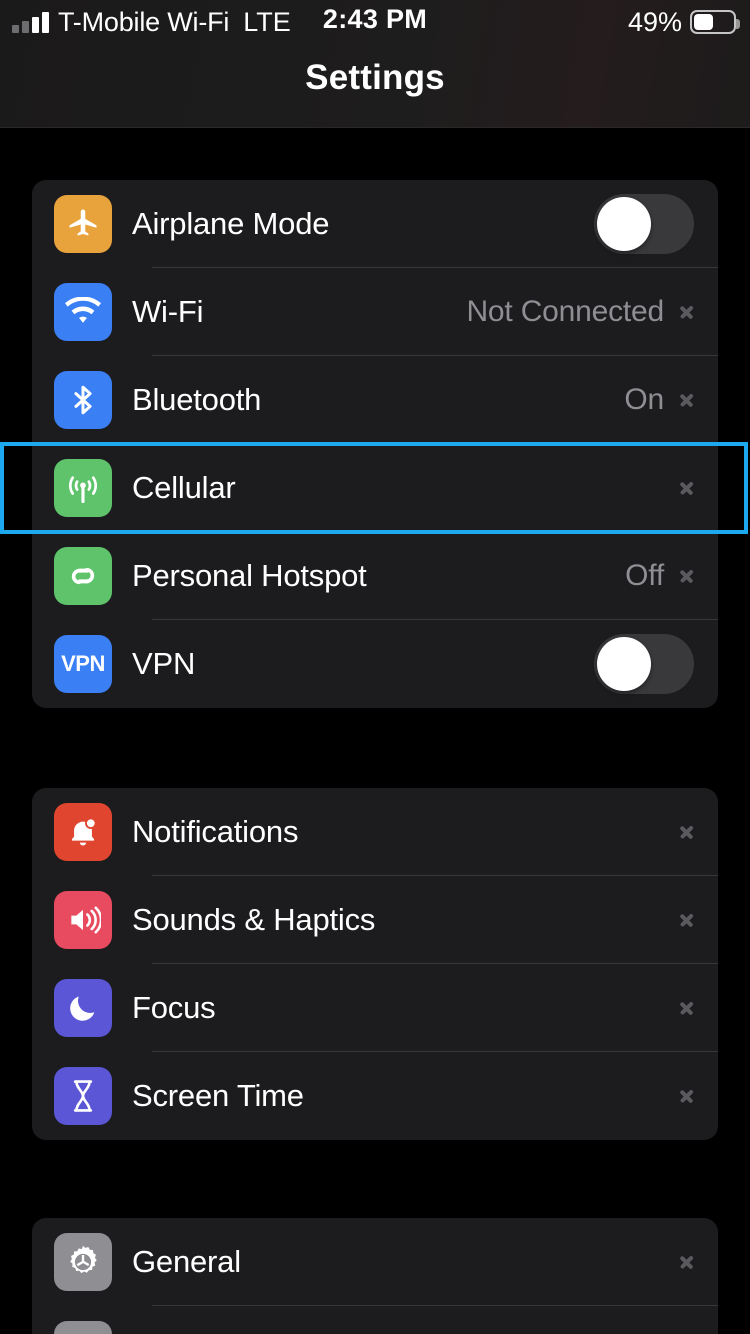 Image resolution: width=750 pixels, height=1334 pixels. Describe the element at coordinates (254, 919) in the screenshot. I see `settings-row-label: Sounds & Haptics` at that location.